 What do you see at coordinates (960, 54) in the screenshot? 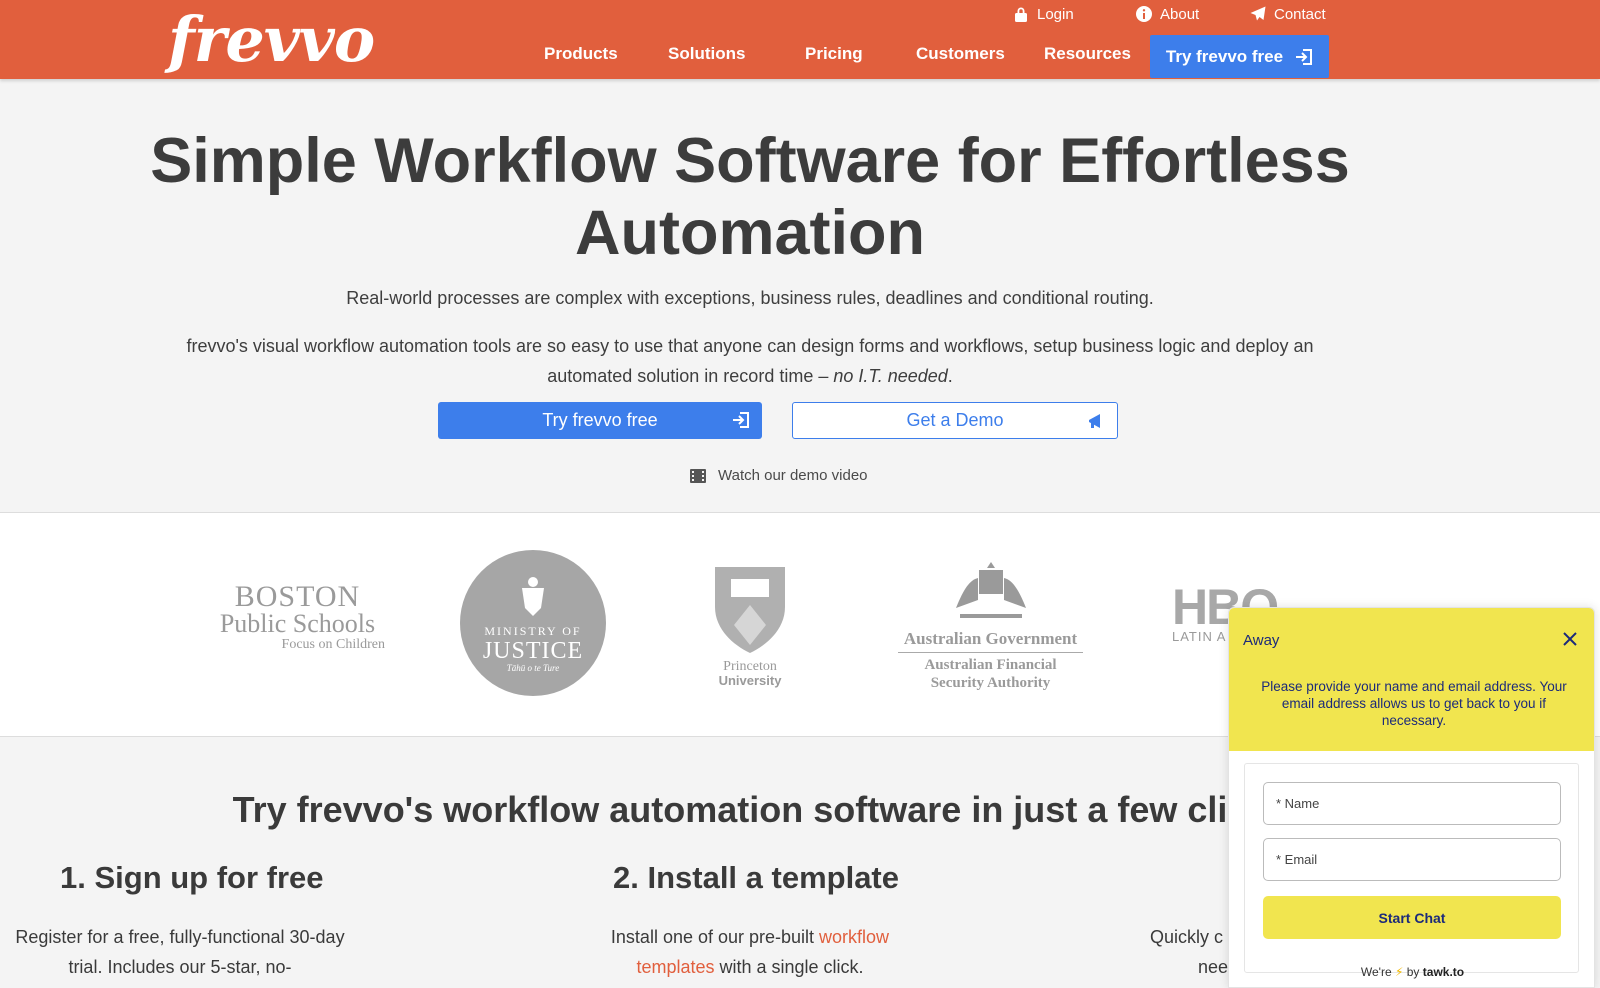
I see `nav-customers: Customers` at bounding box center [960, 54].